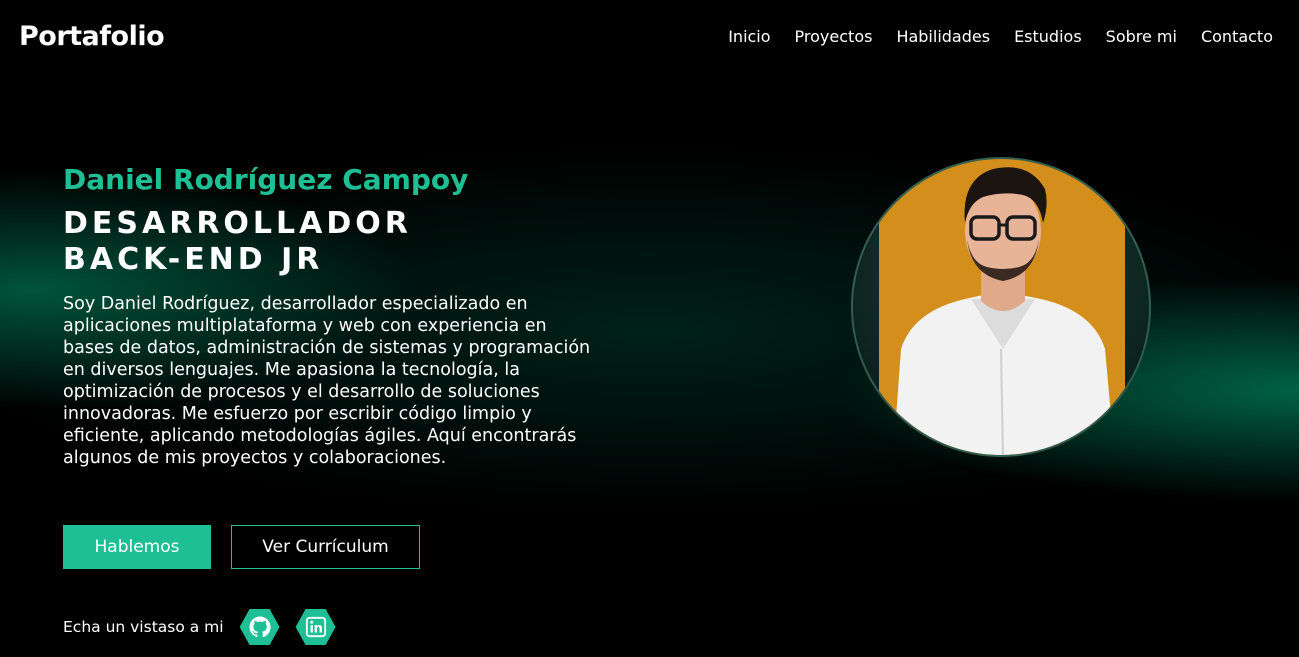 Image resolution: width=1299 pixels, height=657 pixels. I want to click on hablemos-button: Hablemos, so click(137, 547).